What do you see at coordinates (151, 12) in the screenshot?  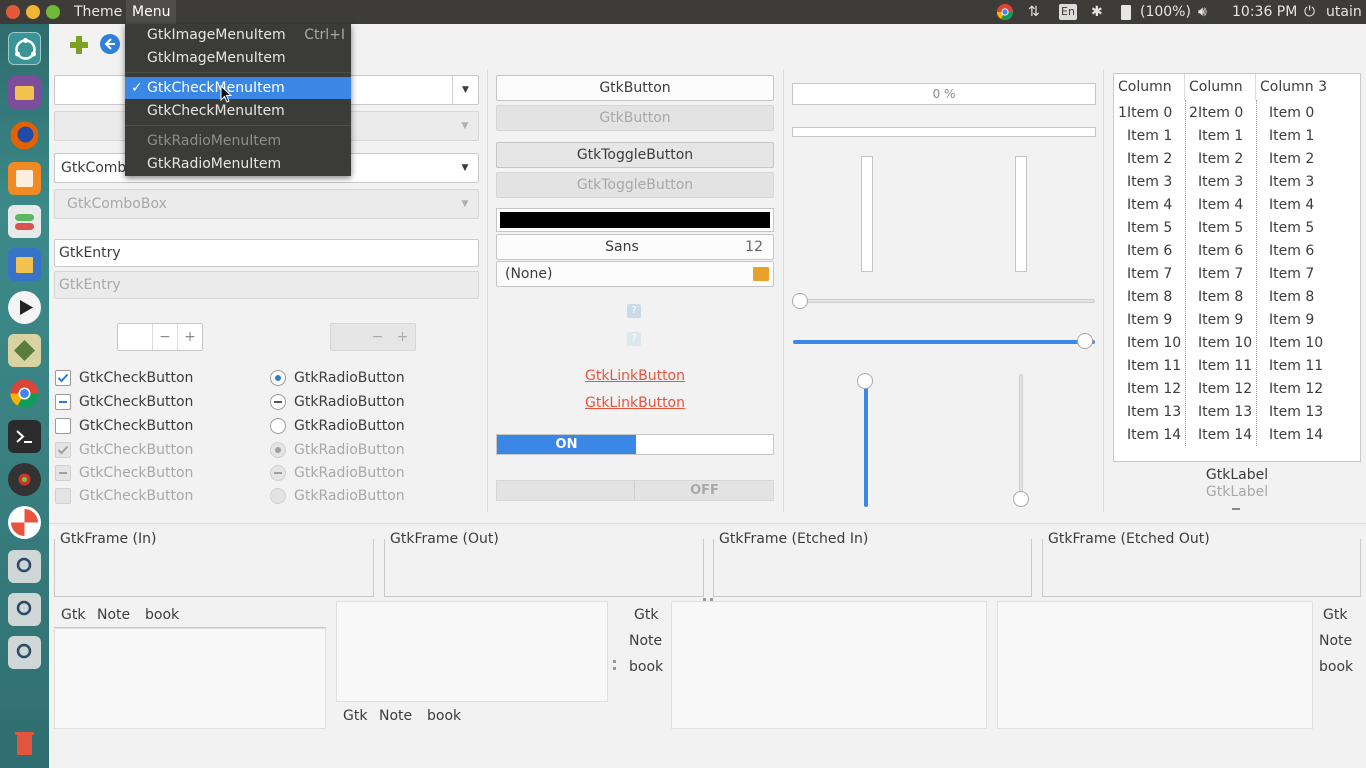 I see `menubar-menu: Menu` at bounding box center [151, 12].